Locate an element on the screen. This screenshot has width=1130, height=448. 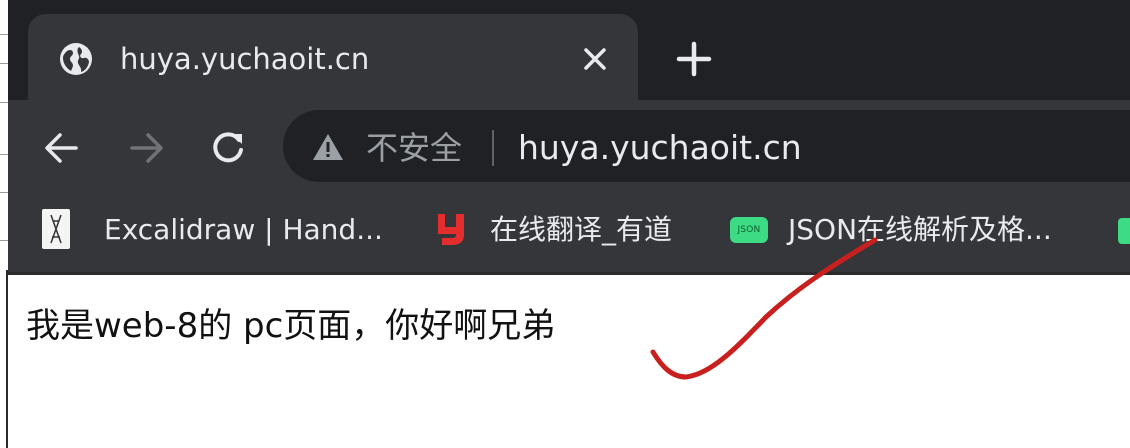
url-text: huya.yuchaoit.cn is located at coordinates (660, 148).